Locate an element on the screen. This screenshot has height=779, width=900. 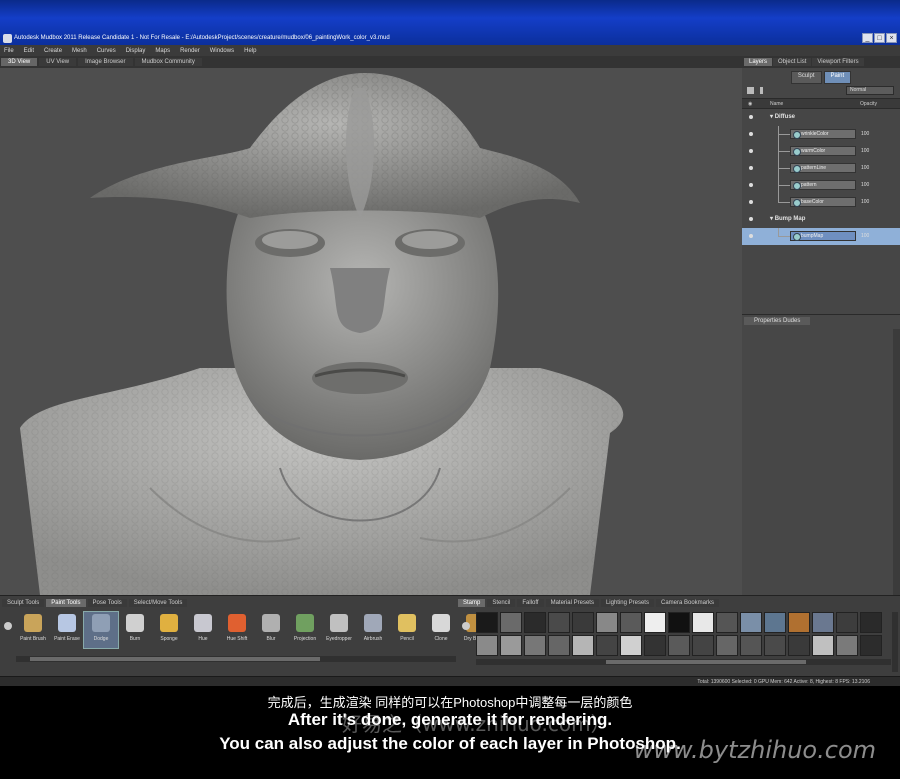
menu-display: Display is located at coordinates (136, 51).